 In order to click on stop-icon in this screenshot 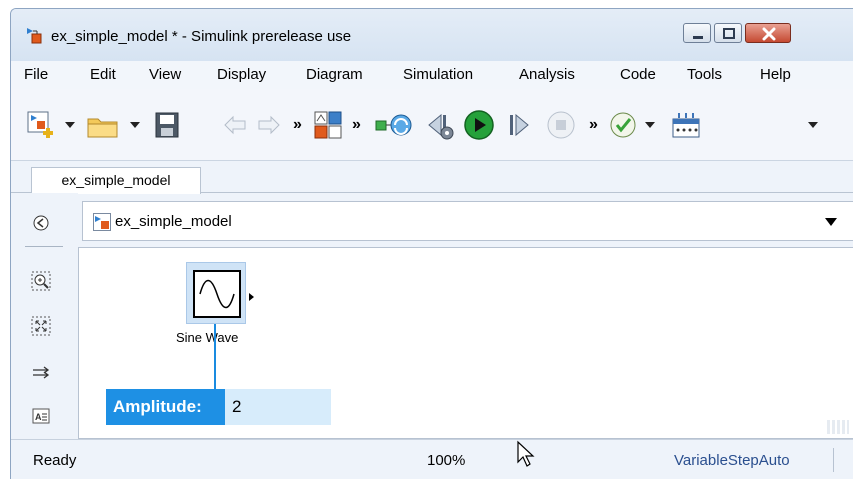, I will do `click(561, 125)`.